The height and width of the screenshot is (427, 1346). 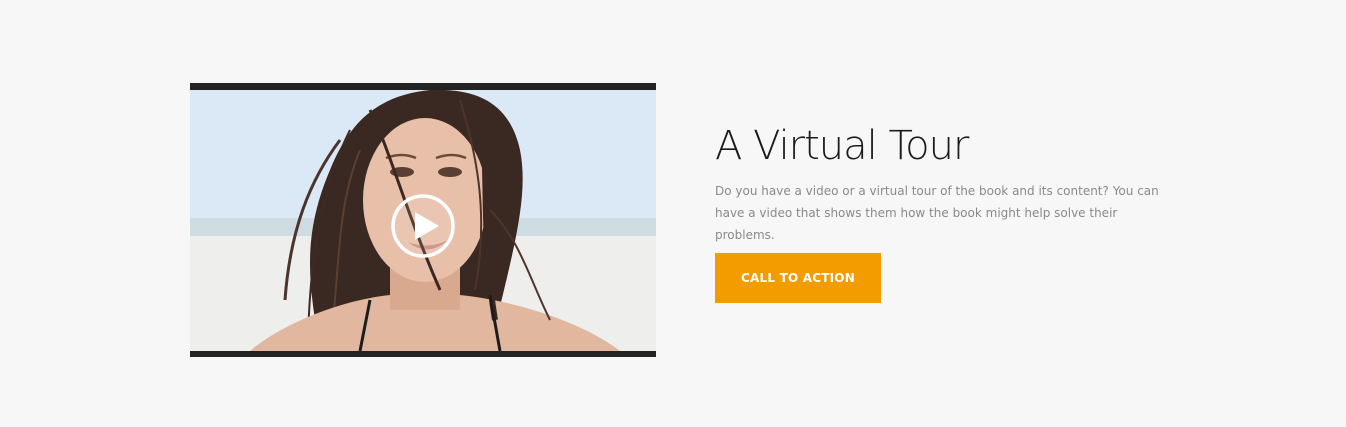 I want to click on section-title: A Virtual Tour, so click(x=842, y=146).